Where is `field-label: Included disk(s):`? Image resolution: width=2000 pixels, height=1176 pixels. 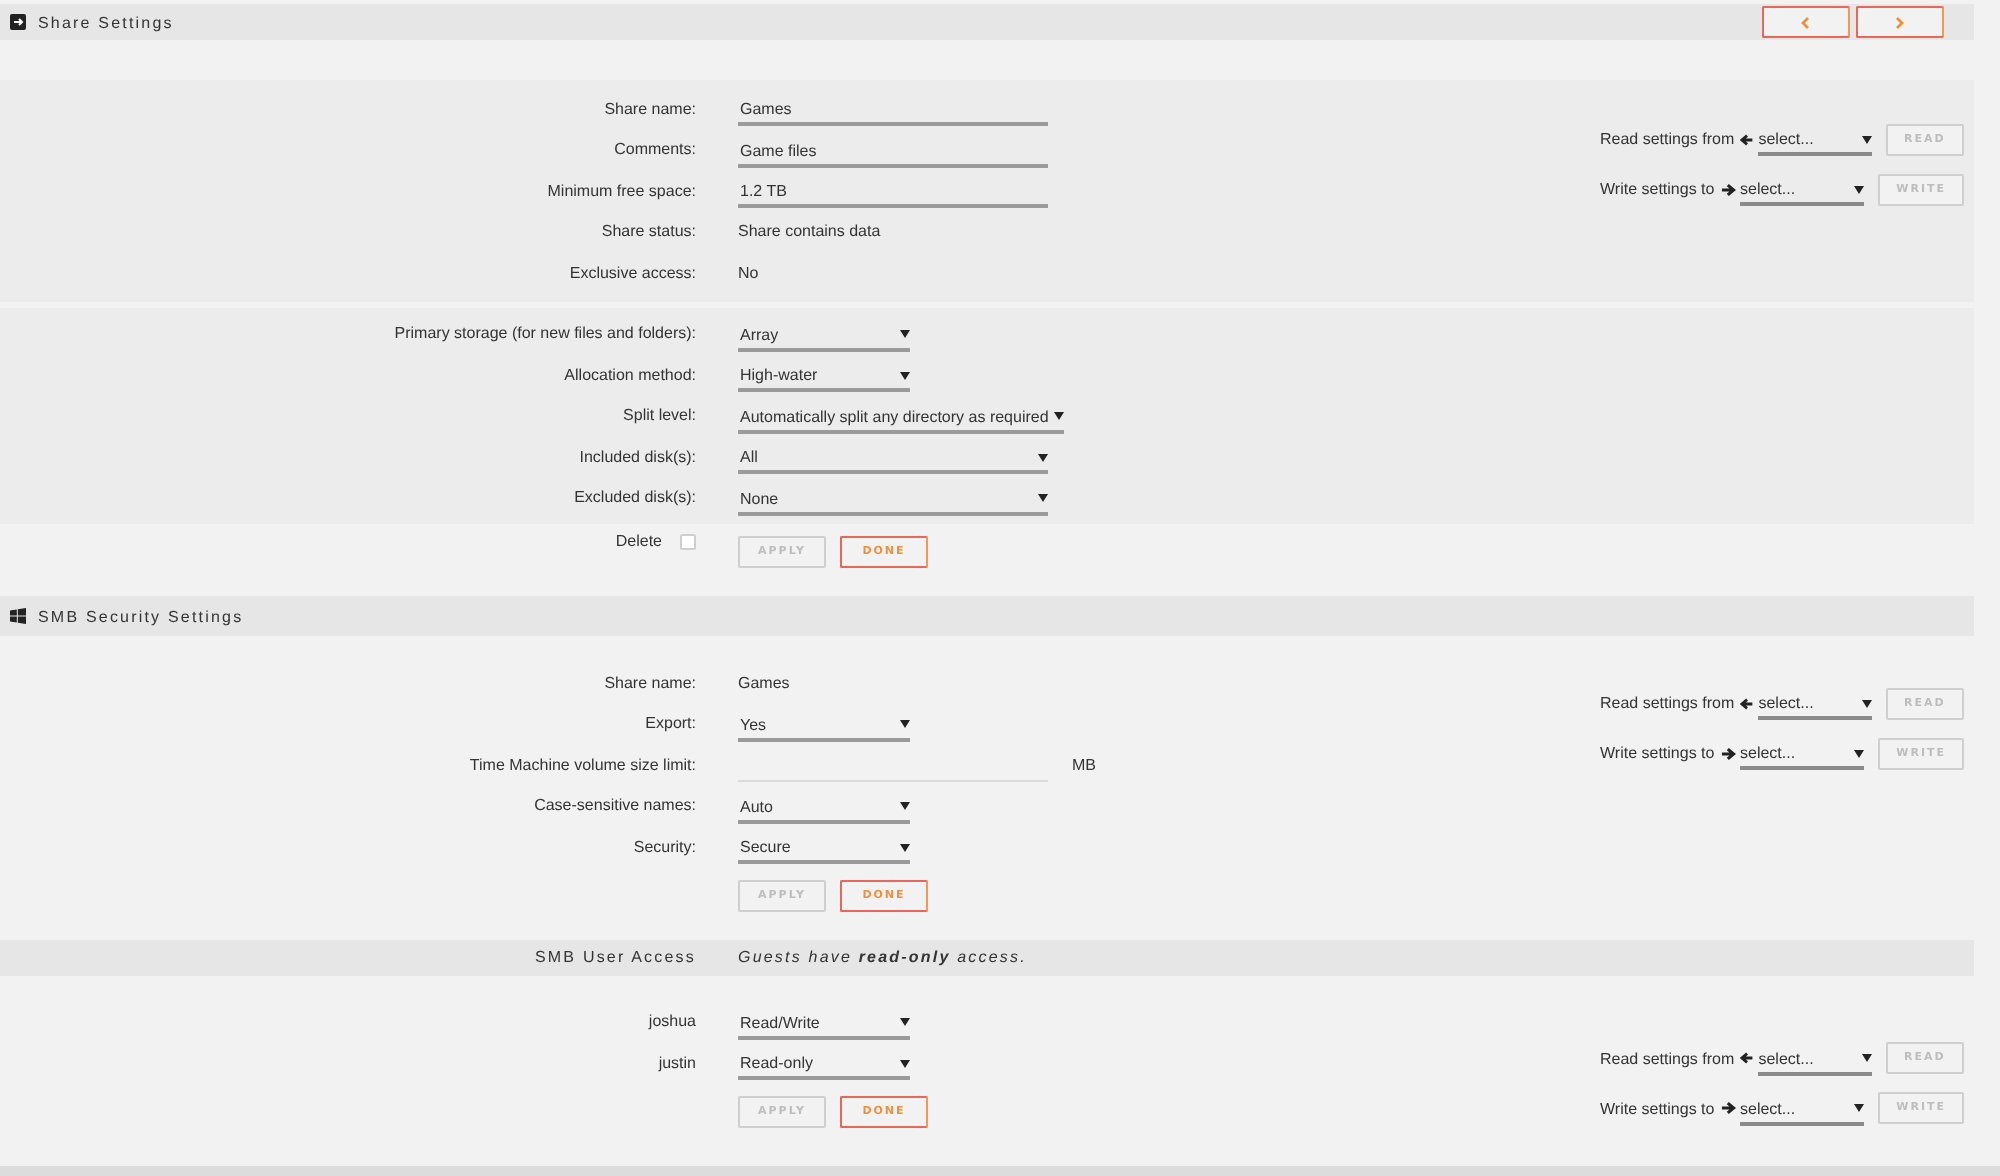 field-label: Included disk(s): is located at coordinates (637, 456).